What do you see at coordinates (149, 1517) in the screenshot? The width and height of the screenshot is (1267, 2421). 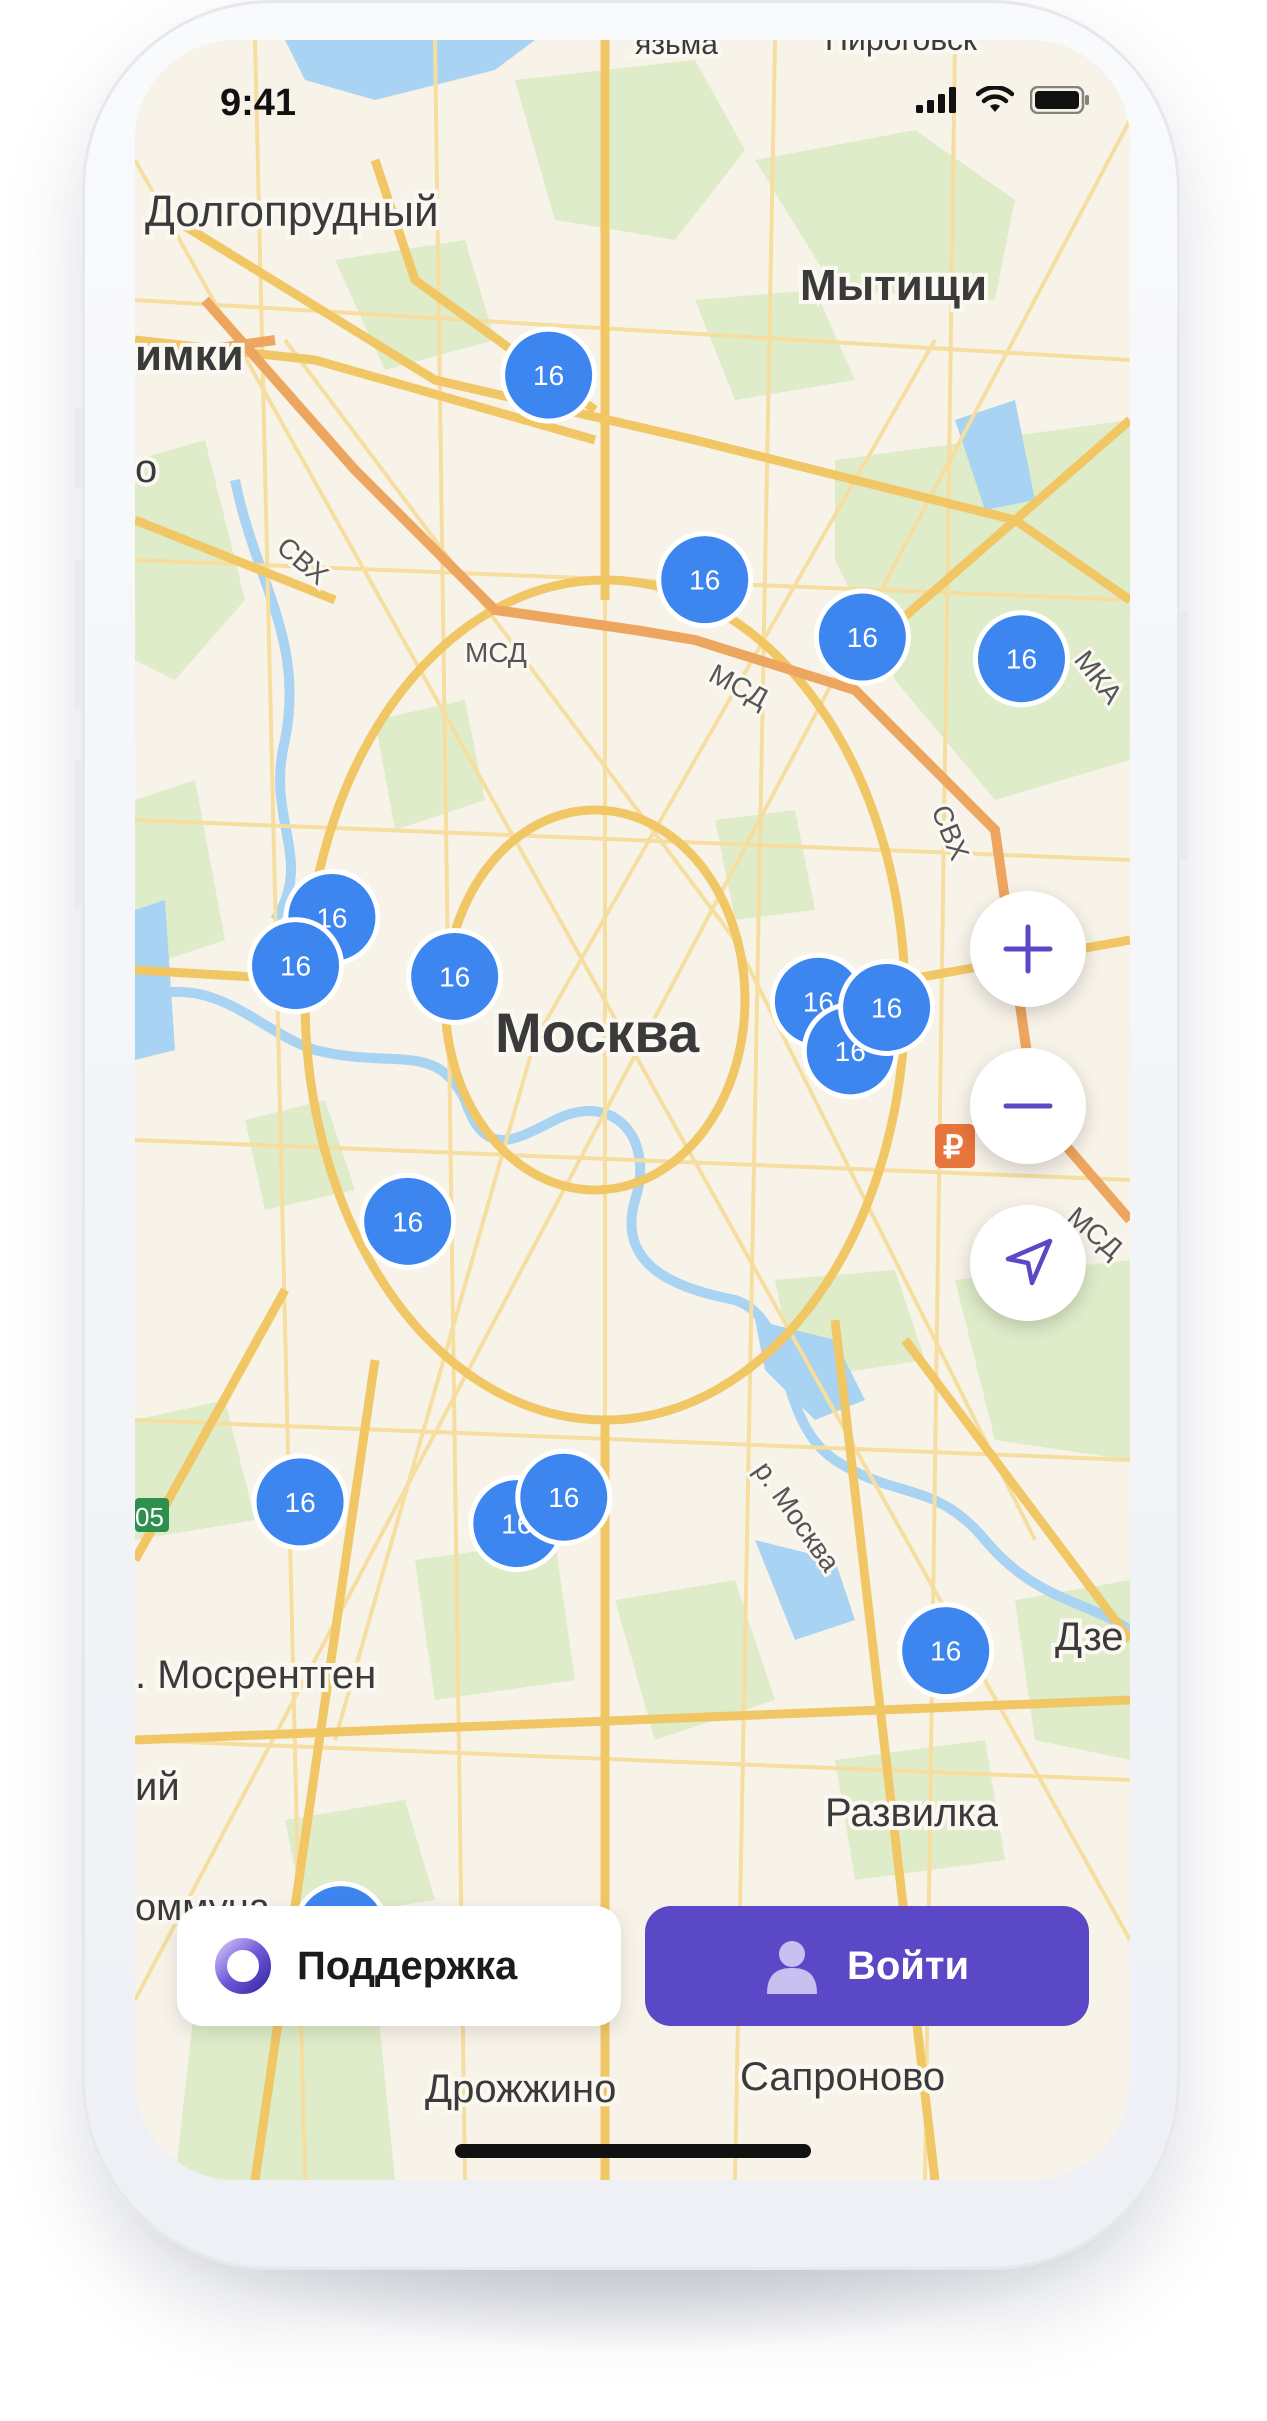 I see `route-number: 05` at bounding box center [149, 1517].